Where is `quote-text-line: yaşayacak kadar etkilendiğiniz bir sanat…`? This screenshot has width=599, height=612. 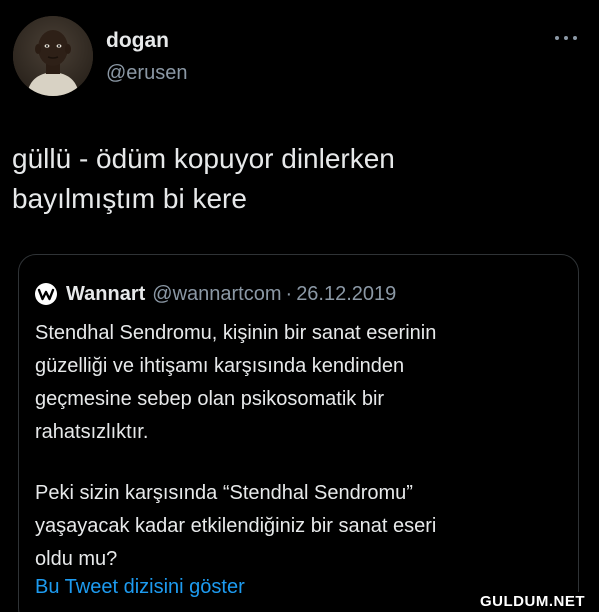
quote-text-line: yaşayacak kadar etkilendiğiniz bir sanat… is located at coordinates (236, 526).